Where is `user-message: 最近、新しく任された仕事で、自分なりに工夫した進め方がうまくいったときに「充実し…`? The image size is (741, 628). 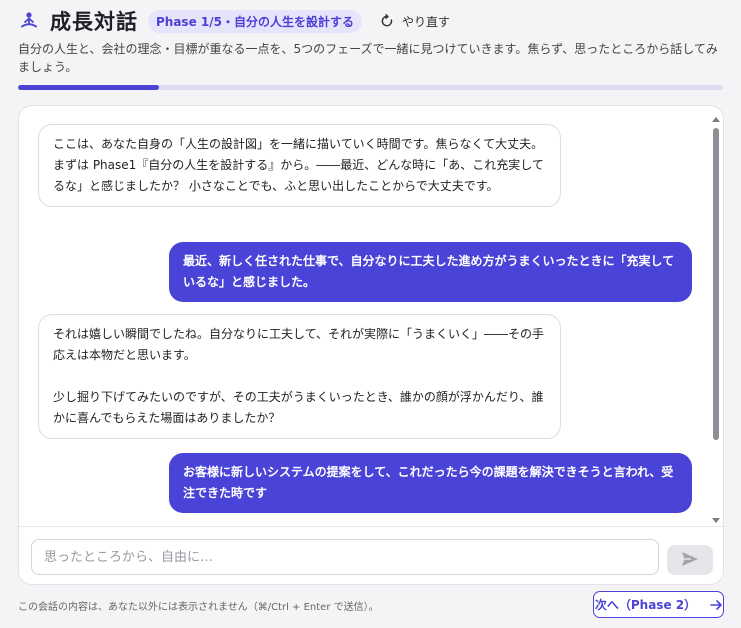
user-message: 最近、新しく任された仕事で、自分なりに工夫した進め方がうまくいったときに「充実し… is located at coordinates (430, 272).